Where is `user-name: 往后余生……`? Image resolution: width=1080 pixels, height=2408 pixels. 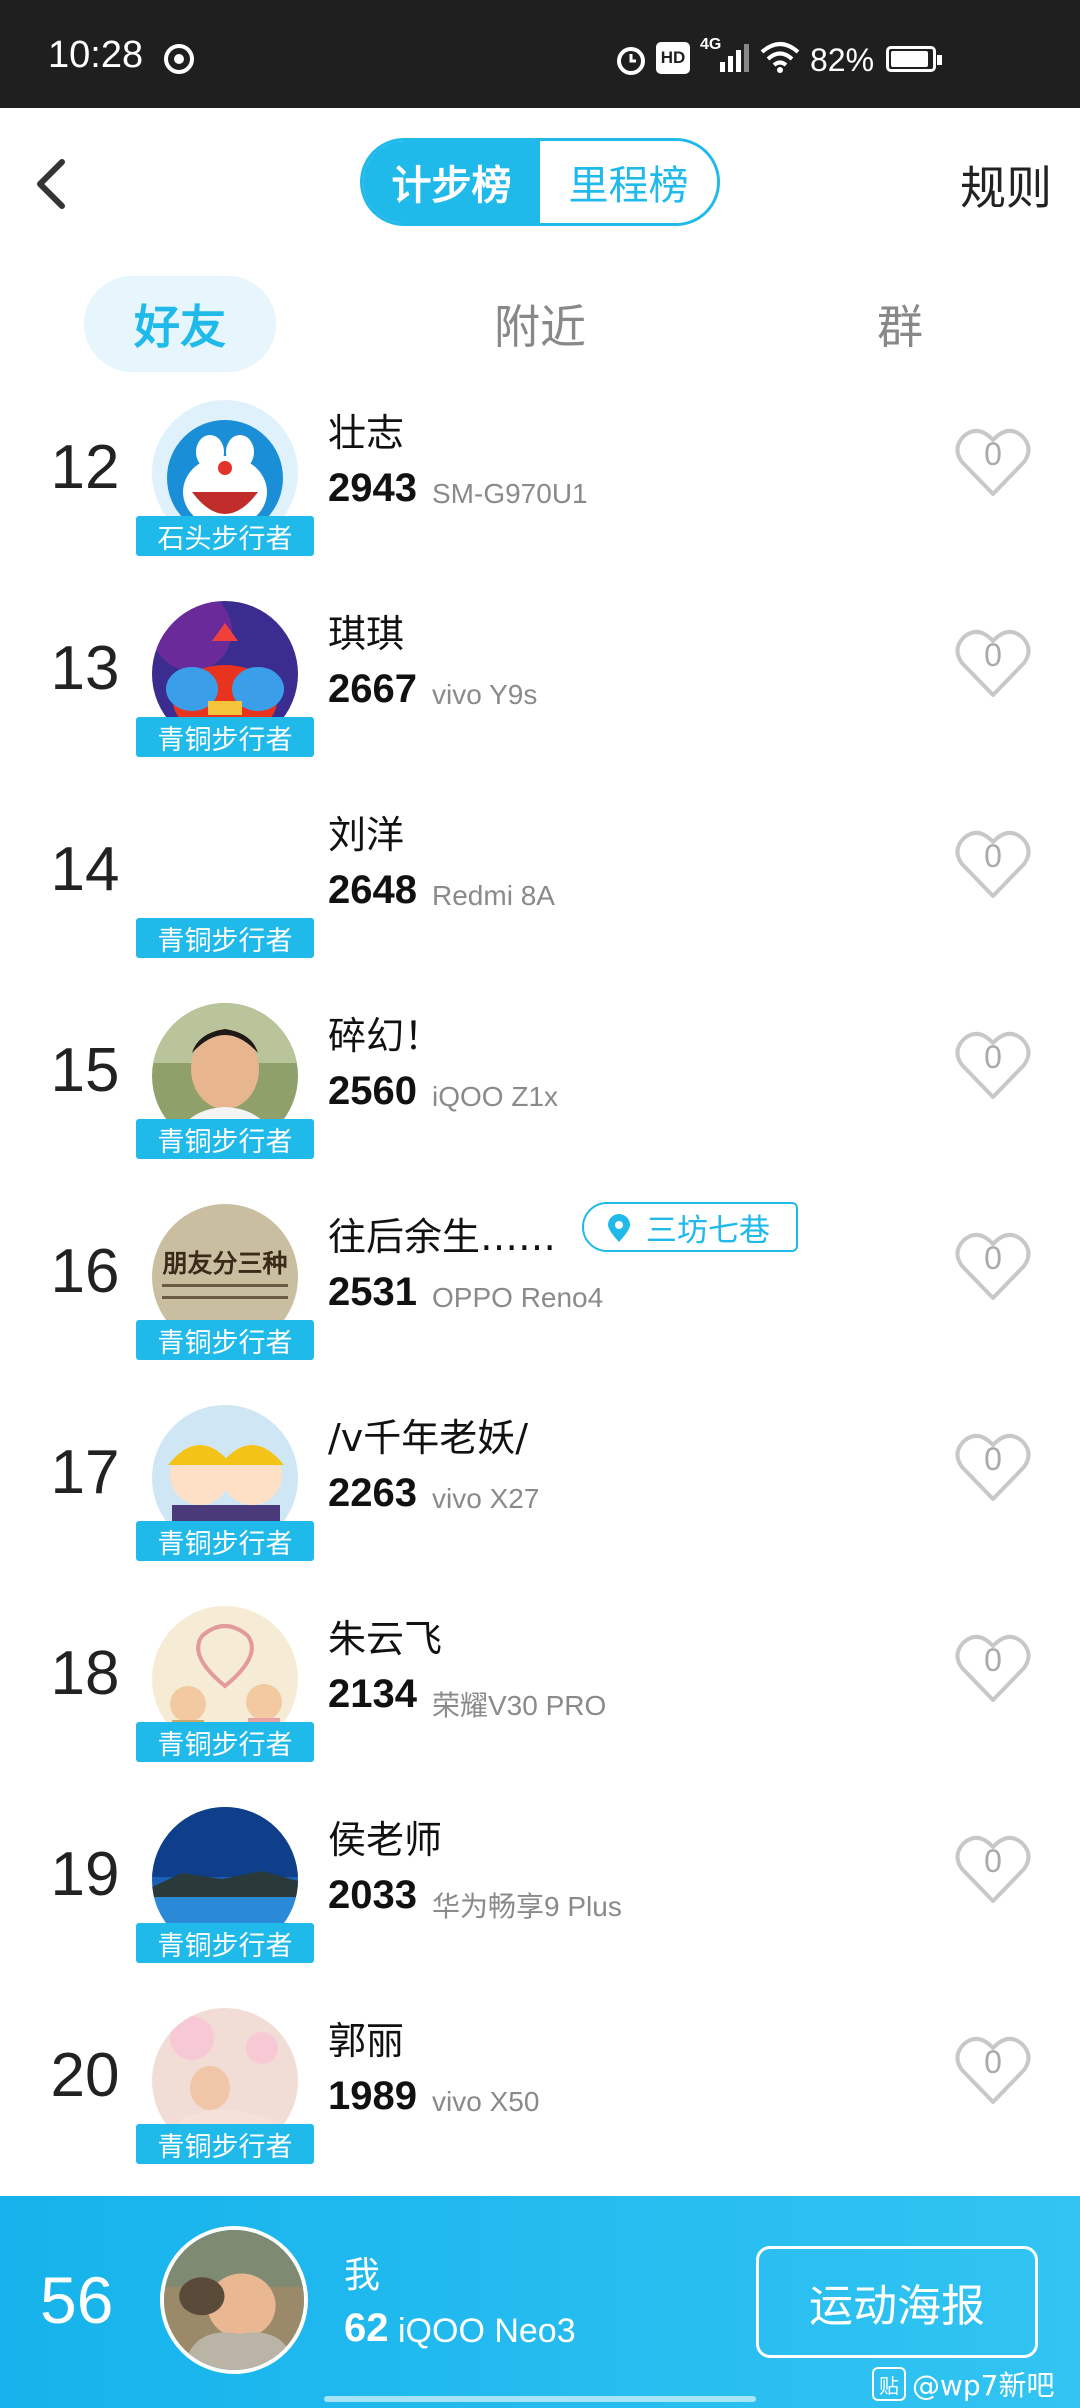
user-name: 往后余生…… is located at coordinates (442, 1237).